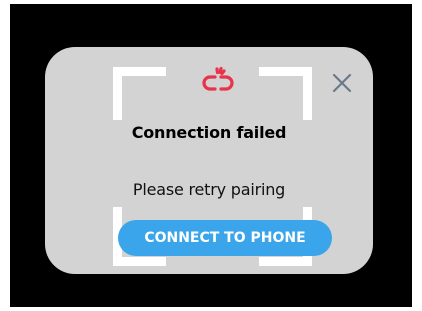  What do you see at coordinates (285, 93) in the screenshot?
I see `scan-frame-corner-top-right` at bounding box center [285, 93].